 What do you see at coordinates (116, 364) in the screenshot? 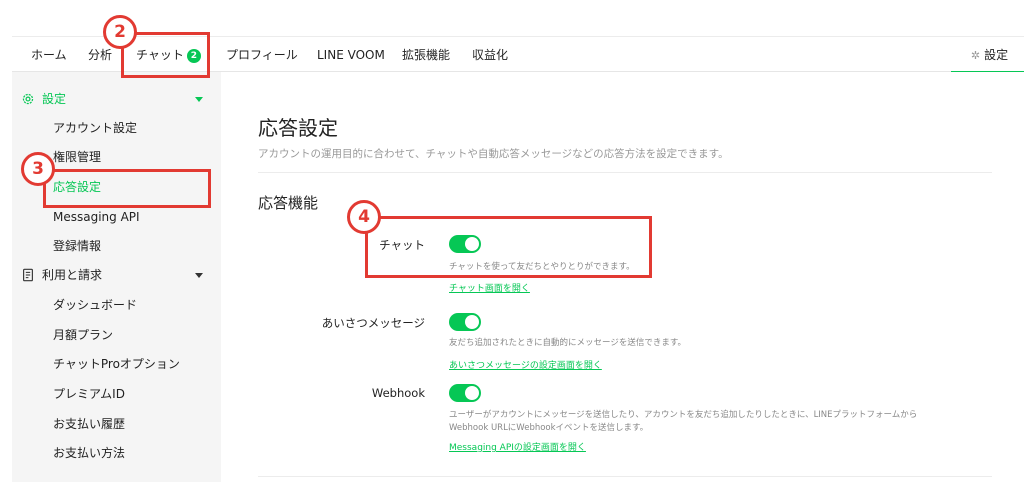
I see `sidebar-item-chat-pro-option: チャットProオプション` at bounding box center [116, 364].